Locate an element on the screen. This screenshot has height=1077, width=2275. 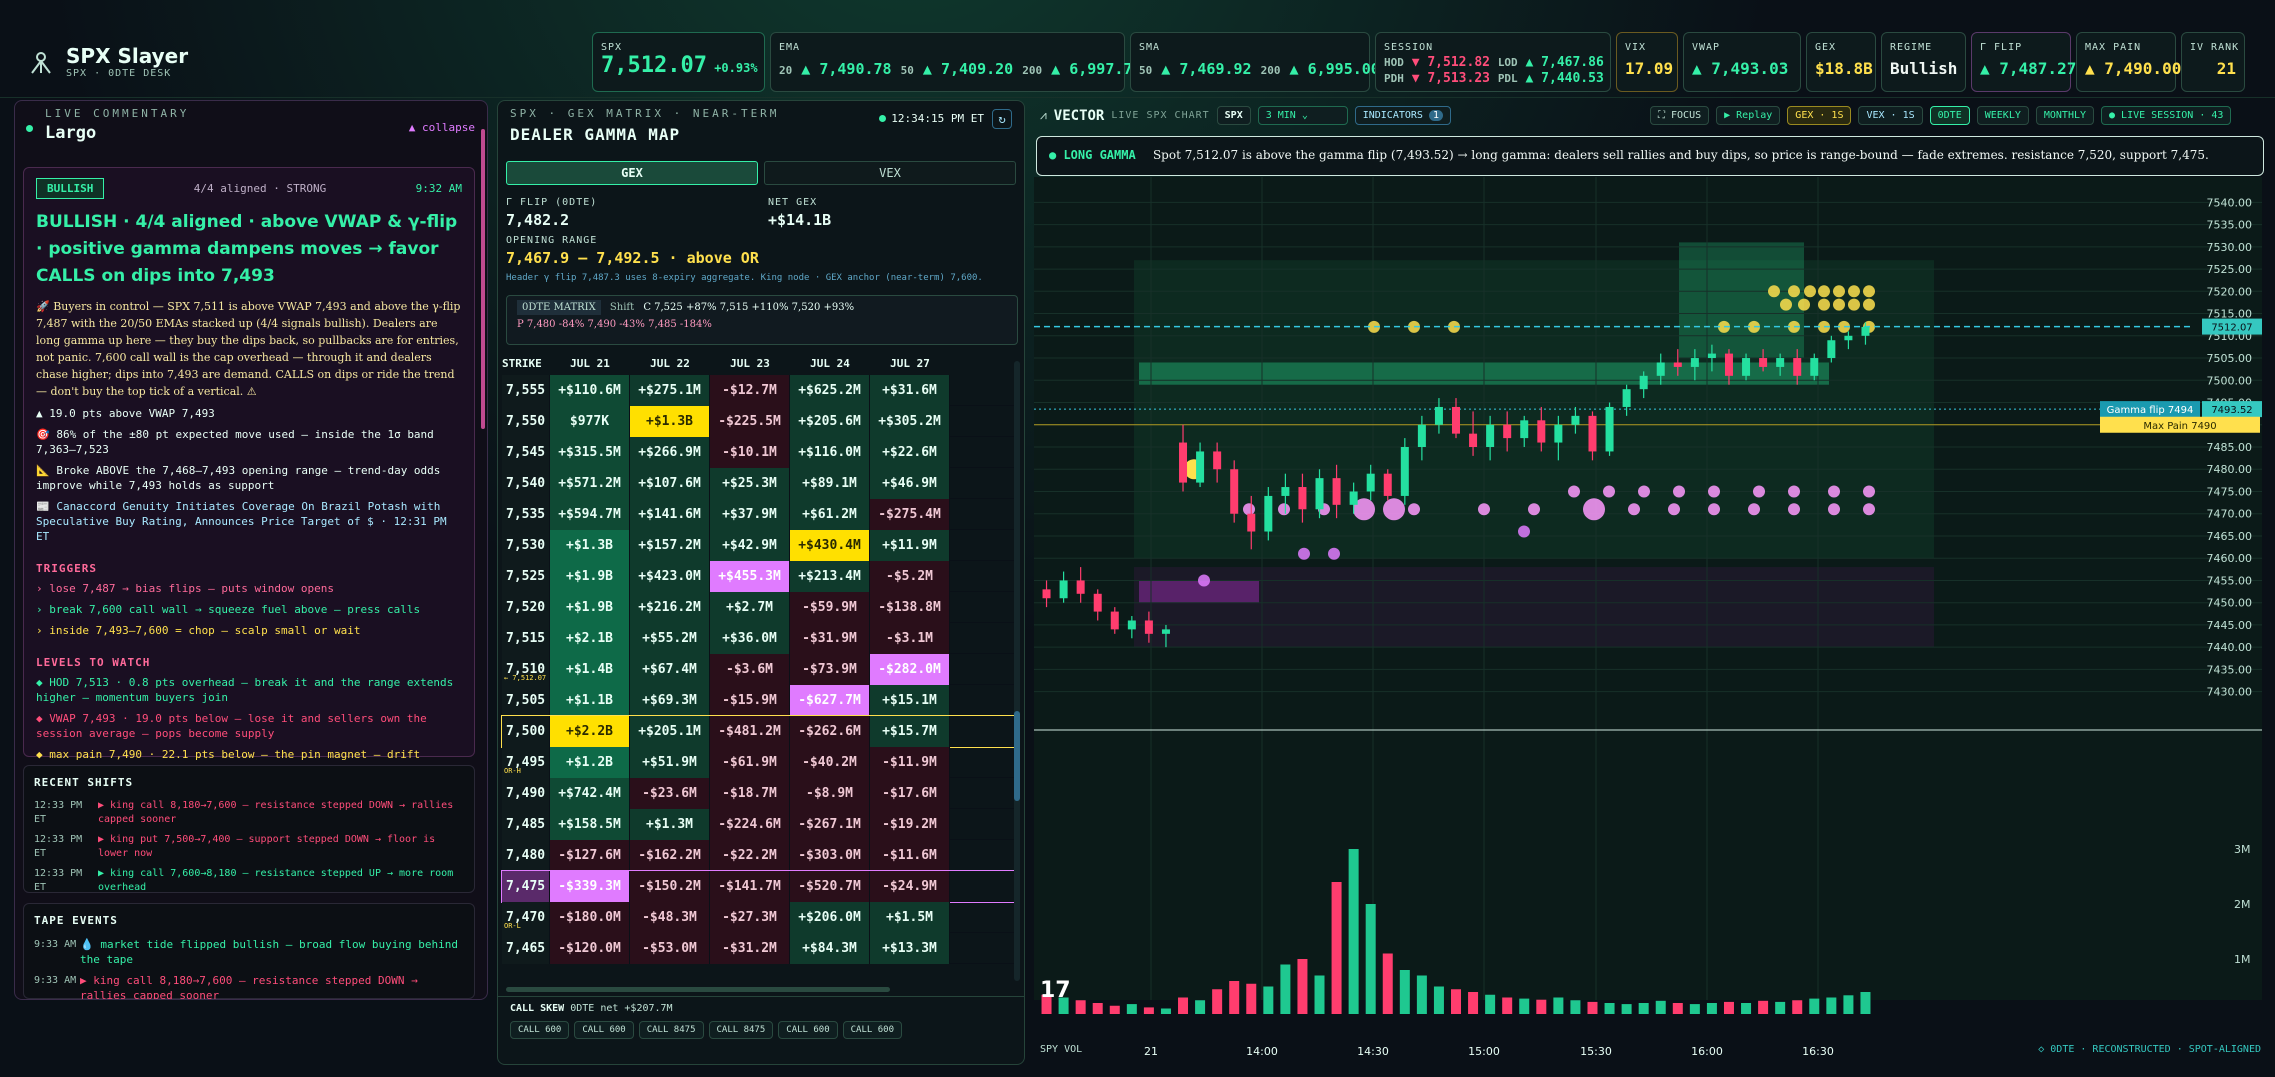
gex-cell: -$73.9M is located at coordinates (830, 669).